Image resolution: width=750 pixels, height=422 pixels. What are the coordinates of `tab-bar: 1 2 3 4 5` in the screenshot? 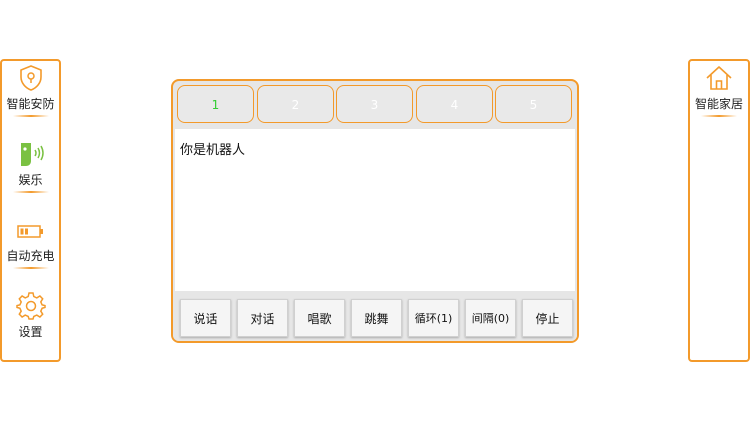 It's located at (376, 105).